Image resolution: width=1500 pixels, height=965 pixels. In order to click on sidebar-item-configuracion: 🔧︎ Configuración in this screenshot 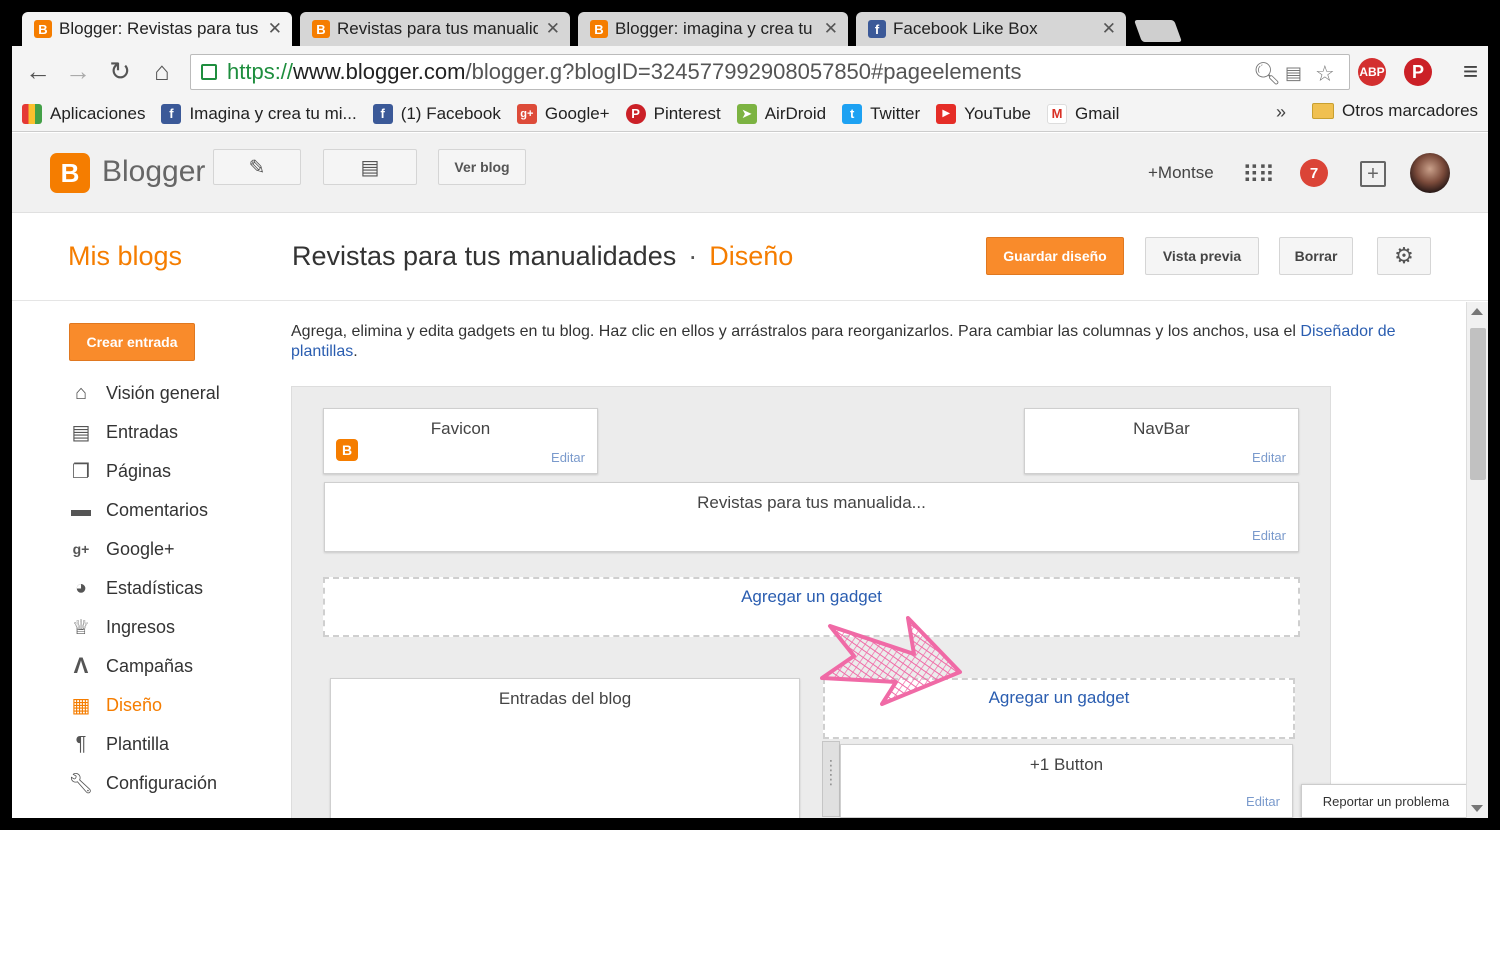, I will do `click(142, 783)`.